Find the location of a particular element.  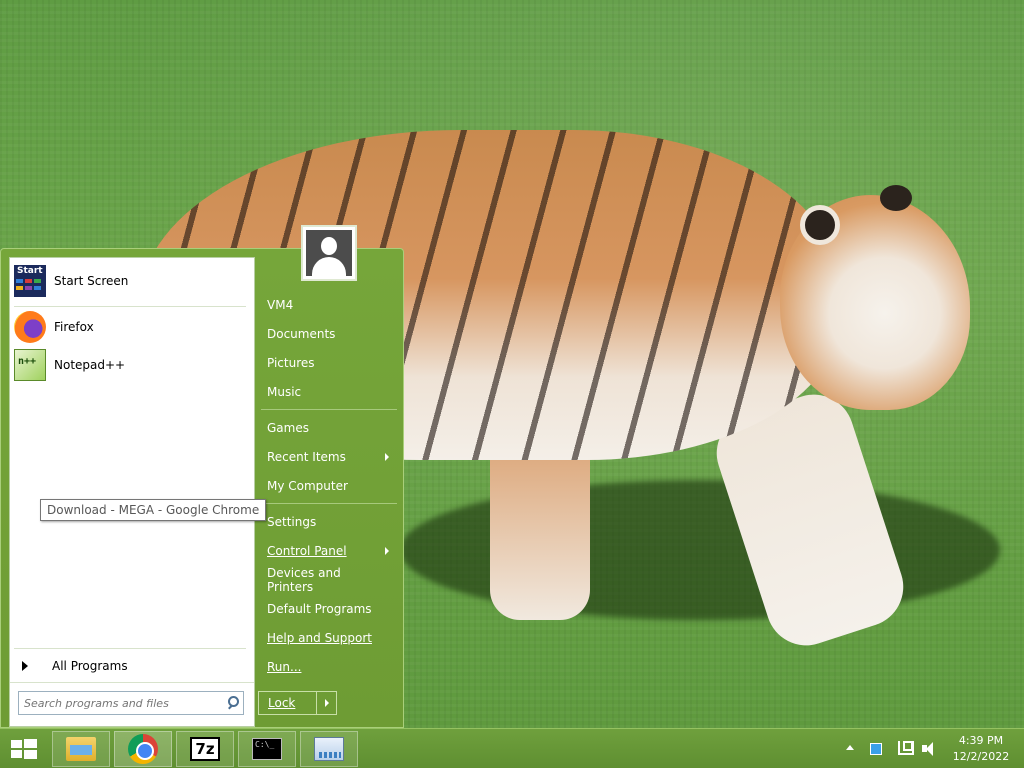

start-link-my-computer: My Computer is located at coordinates (328, 486).